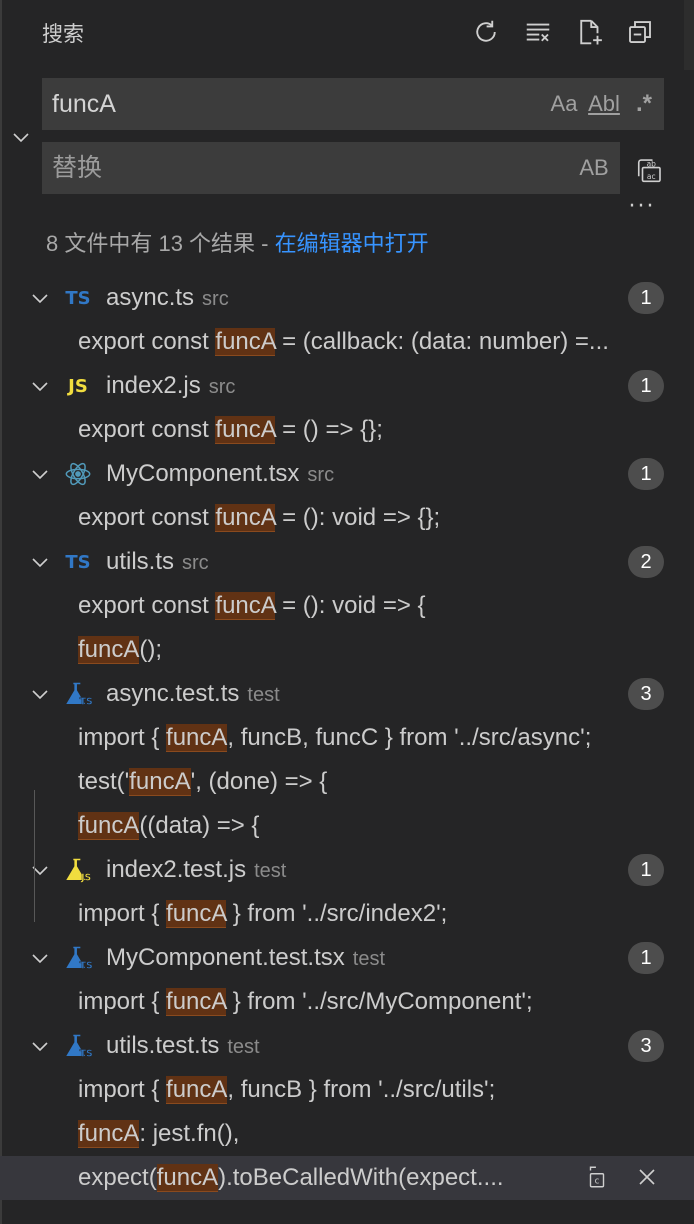 Image resolution: width=694 pixels, height=1224 pixels. I want to click on file-directory: test, so click(263, 695).